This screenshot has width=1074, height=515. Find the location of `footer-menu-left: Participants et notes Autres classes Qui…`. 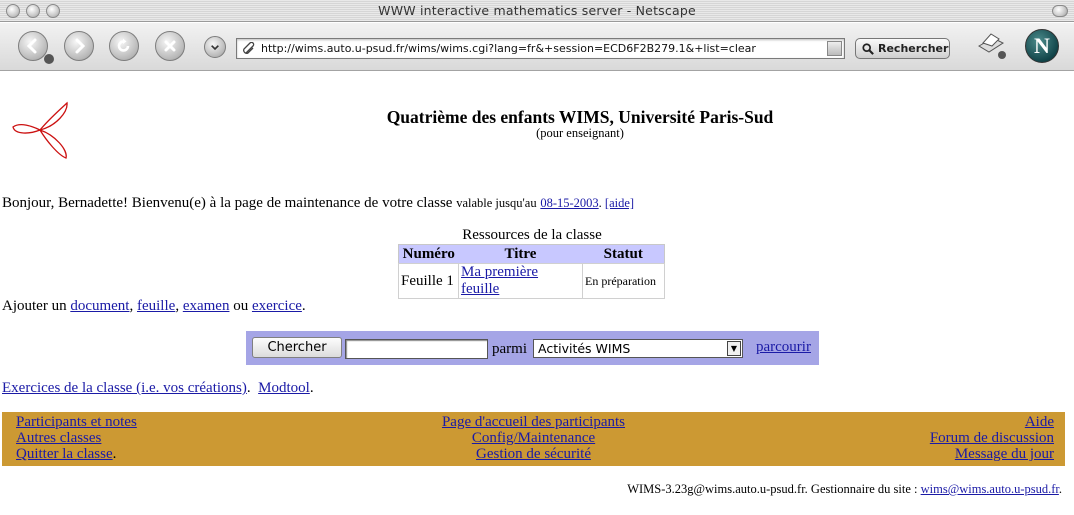

footer-menu-left: Participants et notes Autres classes Qui… is located at coordinates (76, 438).